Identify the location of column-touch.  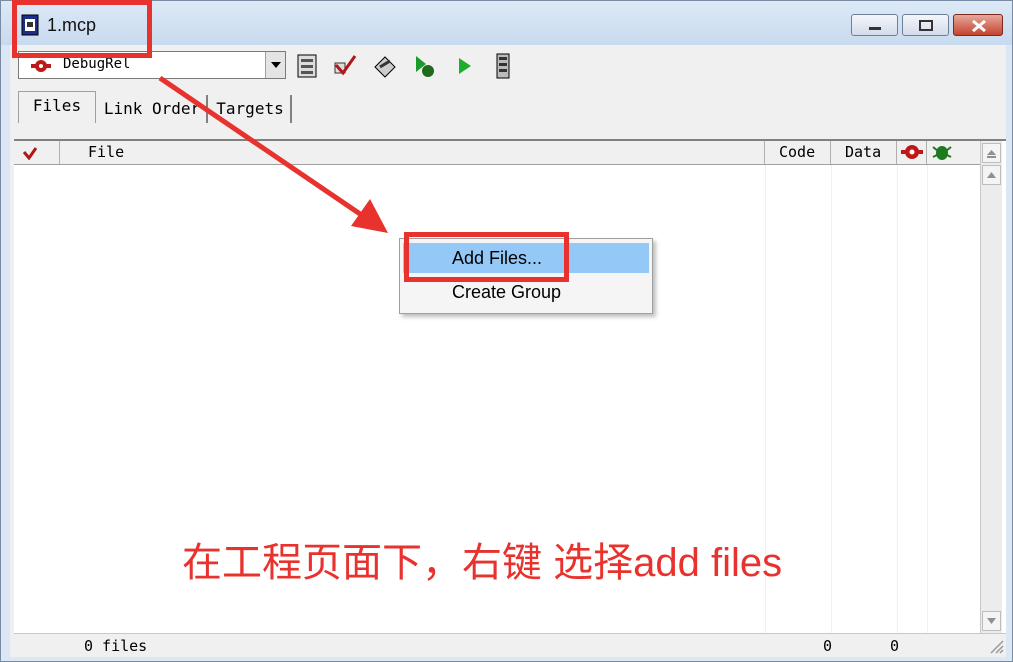
(37, 152).